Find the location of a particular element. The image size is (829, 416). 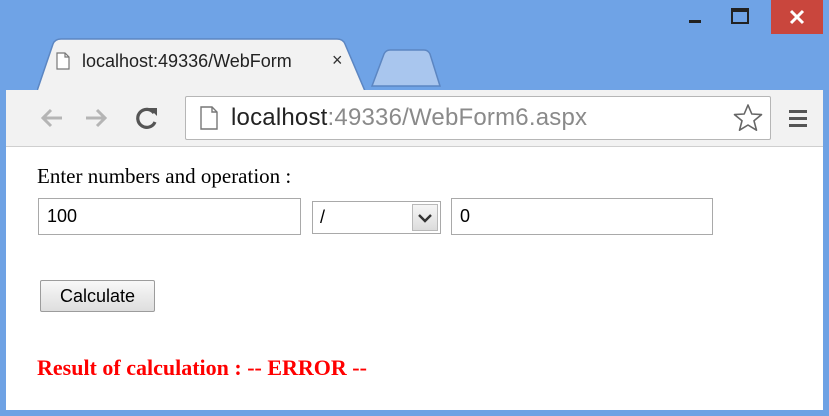

minimize-icon is located at coordinates (695, 17).